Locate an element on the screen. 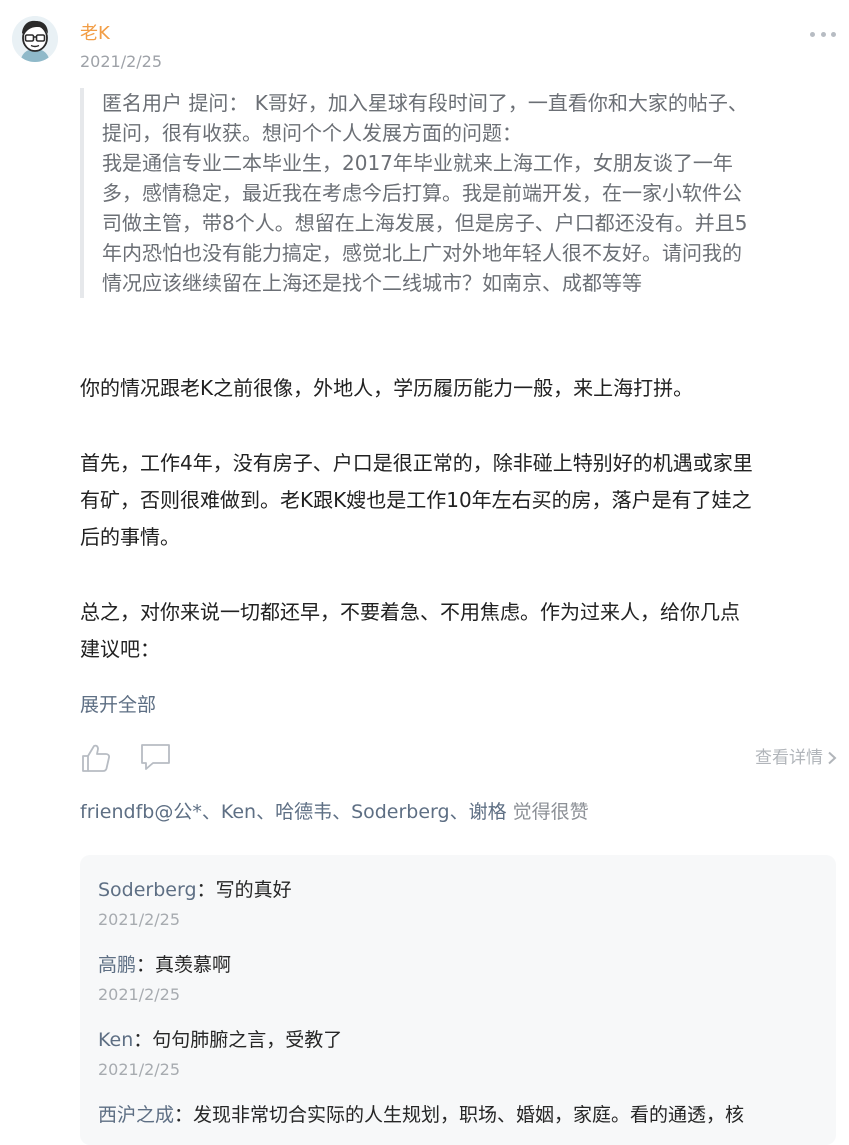 This screenshot has width=849, height=1145. like-button is located at coordinates (96, 758).